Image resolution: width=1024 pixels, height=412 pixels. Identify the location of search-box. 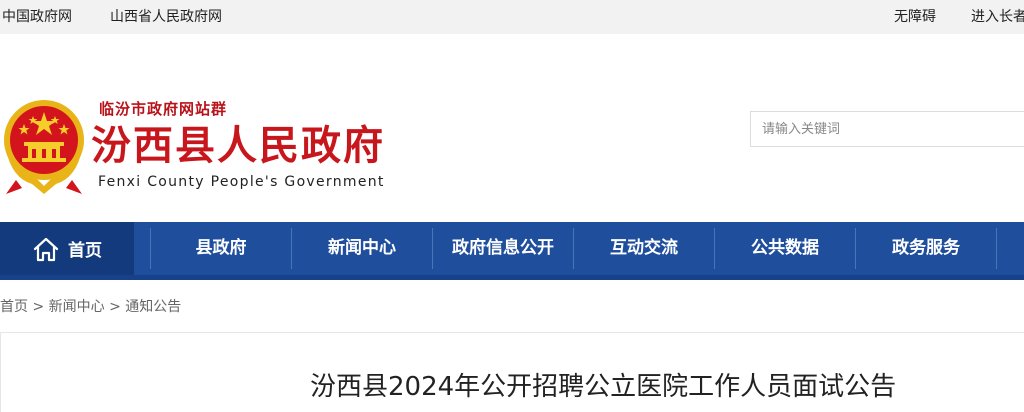
(887, 129).